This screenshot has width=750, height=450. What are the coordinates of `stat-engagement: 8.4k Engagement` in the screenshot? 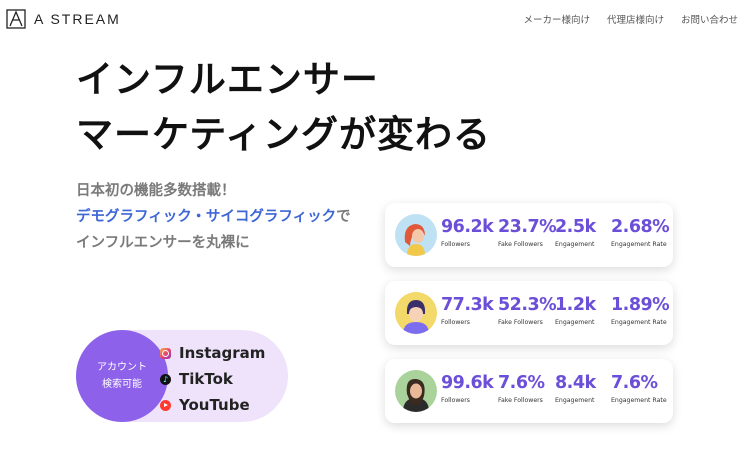 It's located at (575, 388).